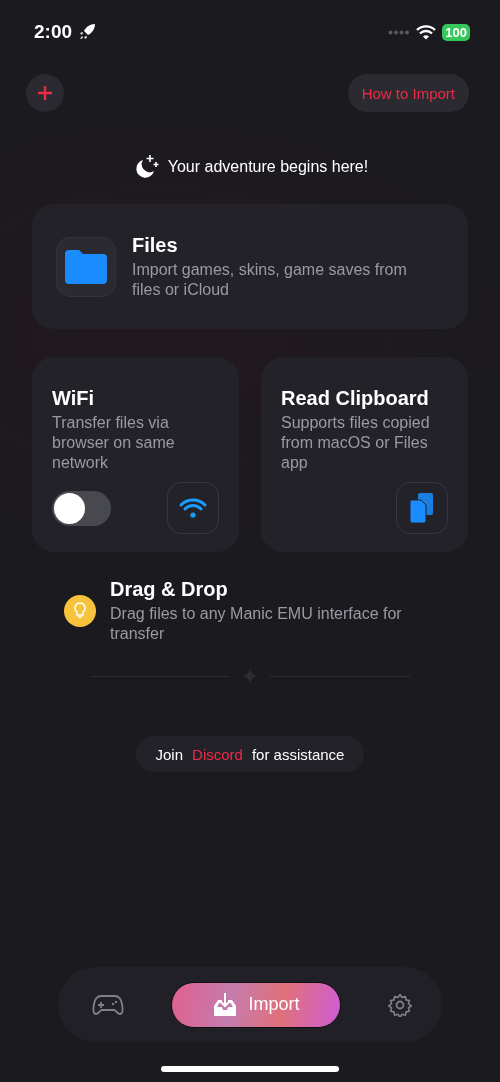 This screenshot has width=500, height=1082. I want to click on settings-tab, so click(400, 1004).